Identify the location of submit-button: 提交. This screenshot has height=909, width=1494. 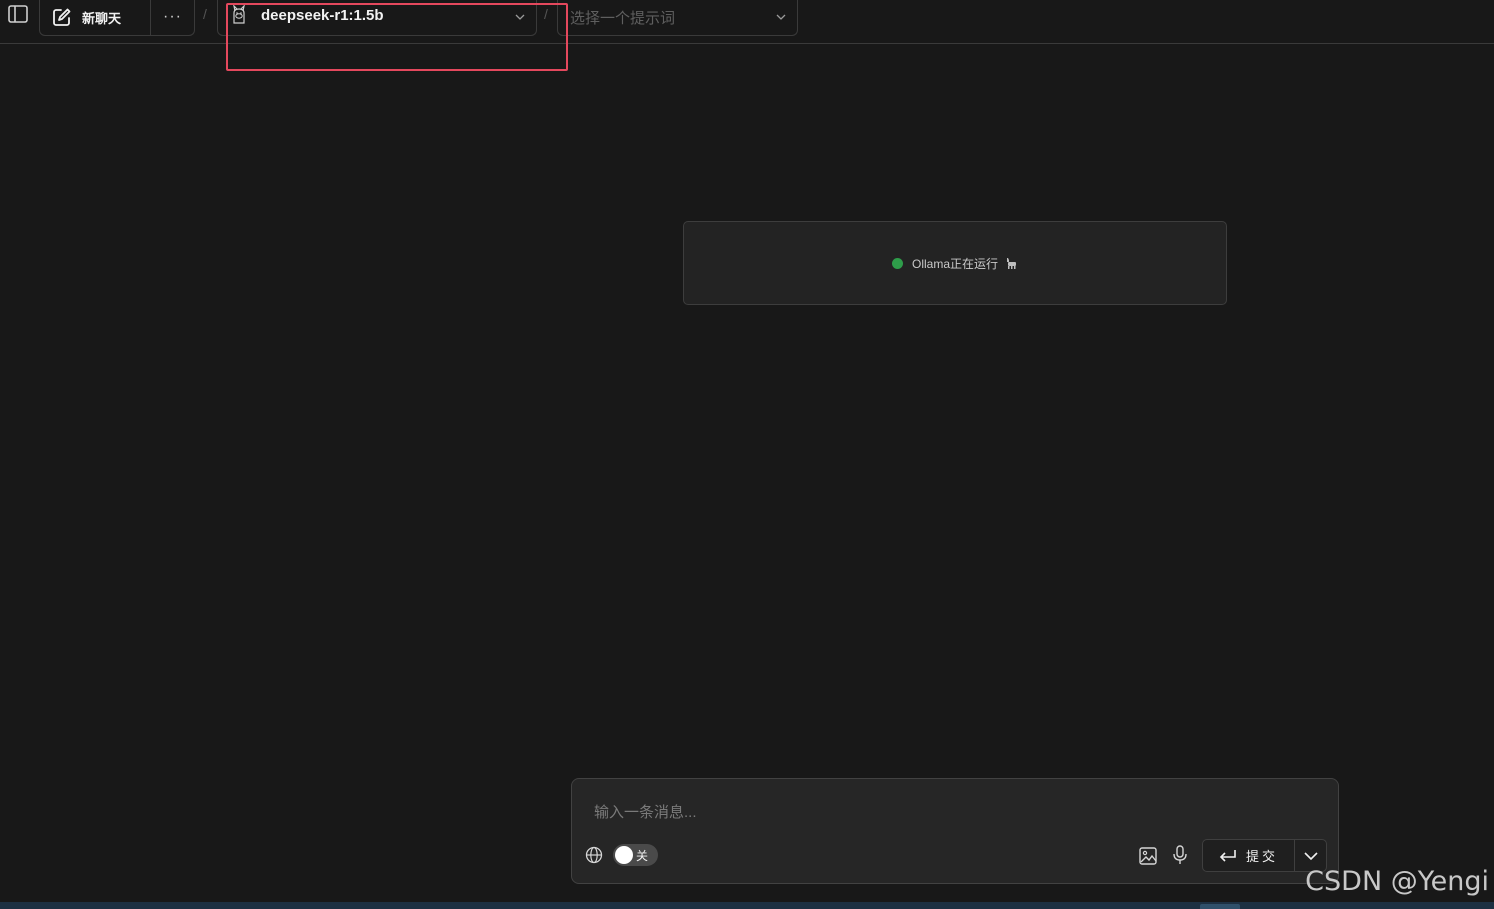
(1249, 855).